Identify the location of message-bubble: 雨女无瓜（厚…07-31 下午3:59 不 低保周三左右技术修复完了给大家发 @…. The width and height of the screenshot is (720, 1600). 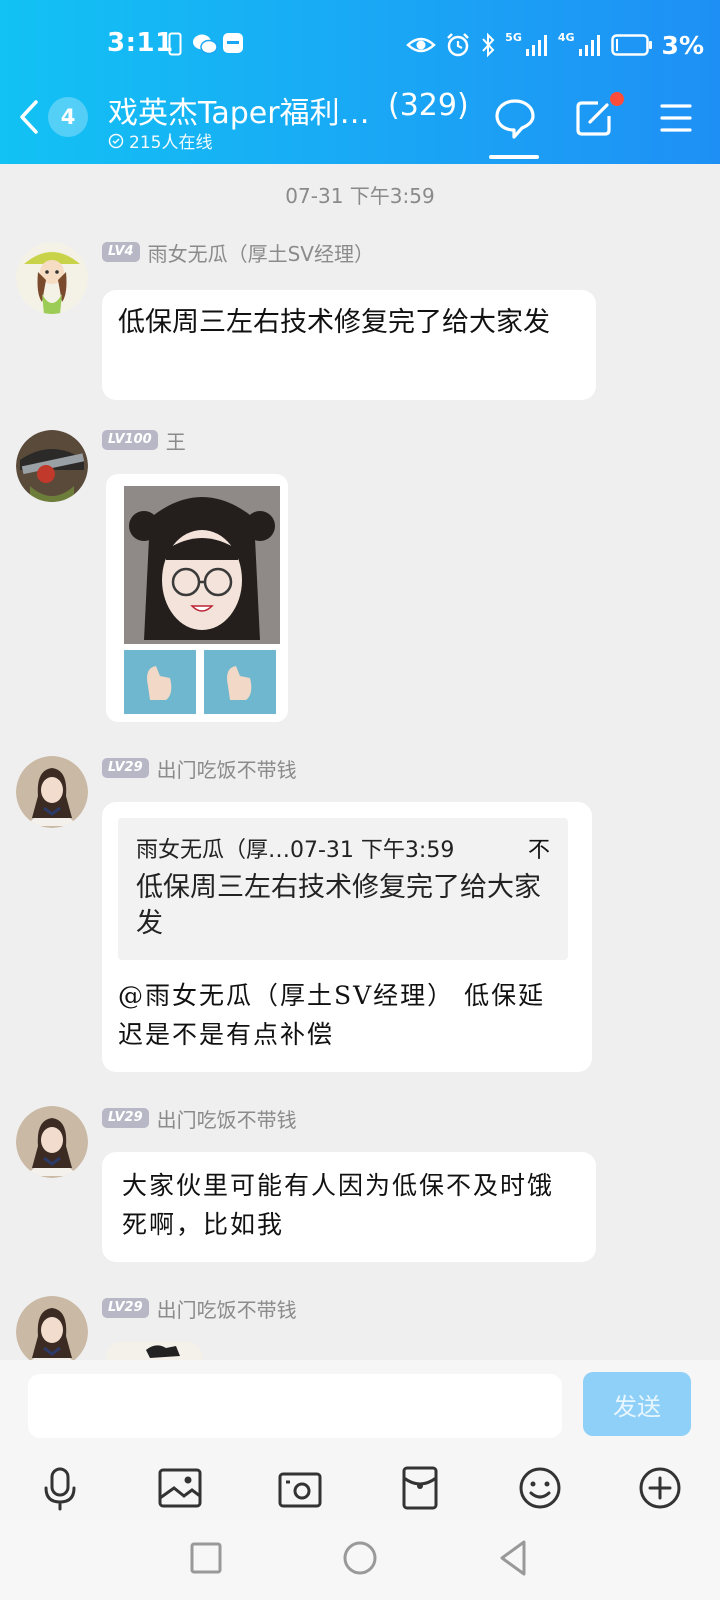
(347, 937).